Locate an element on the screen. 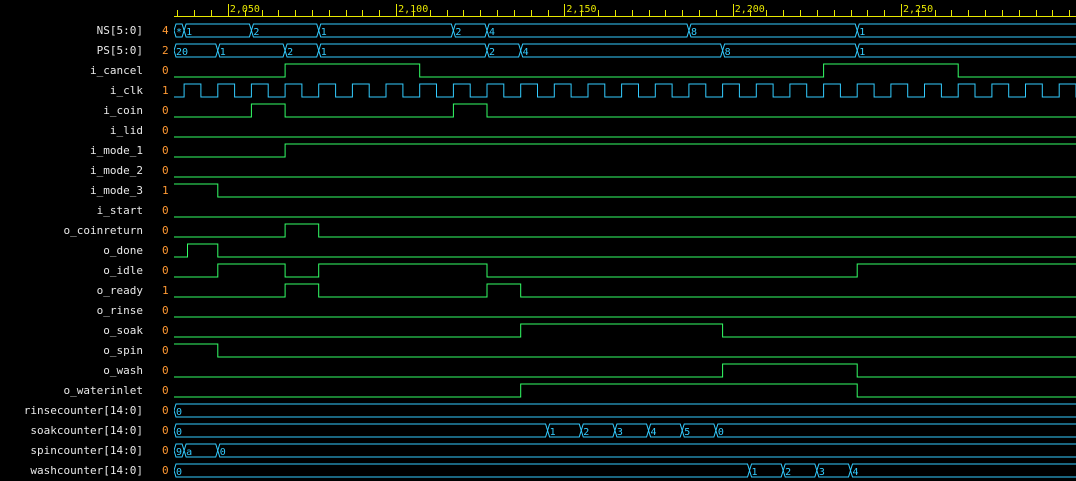  signal-name: NS[5:0] is located at coordinates (120, 31).